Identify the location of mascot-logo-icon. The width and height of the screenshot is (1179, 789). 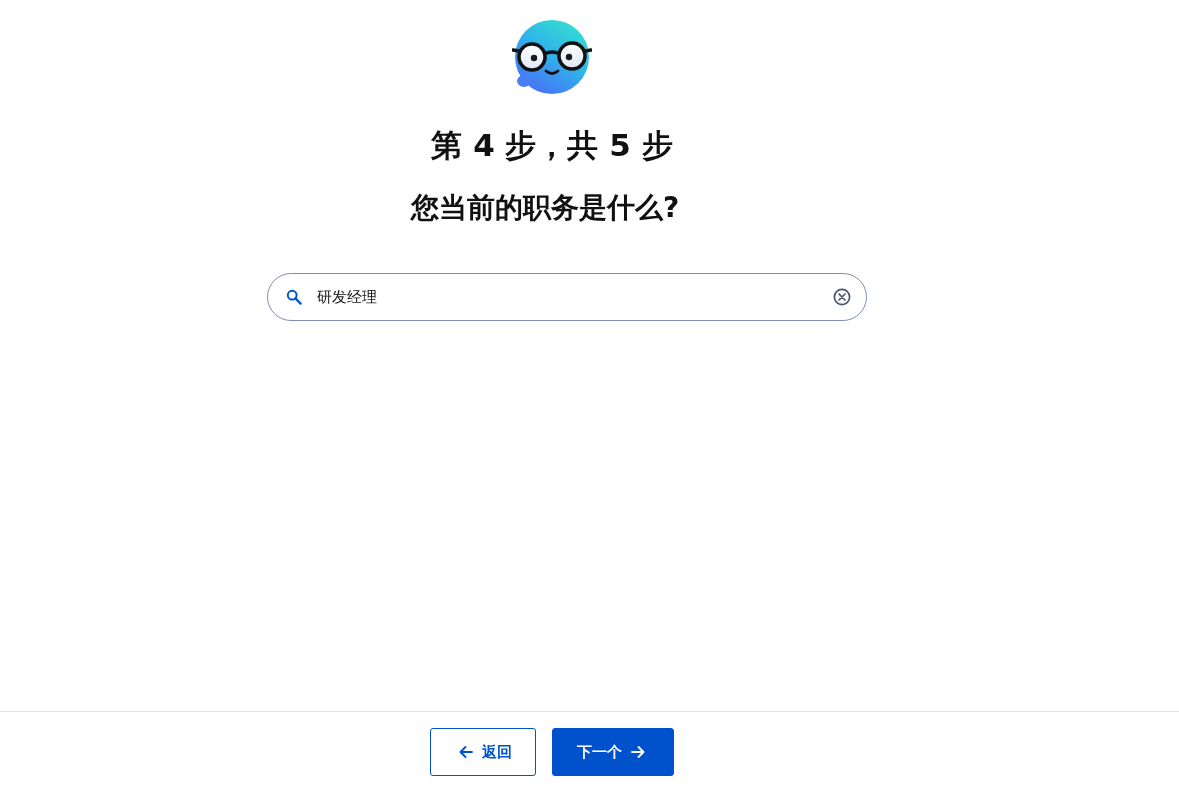
(552, 57).